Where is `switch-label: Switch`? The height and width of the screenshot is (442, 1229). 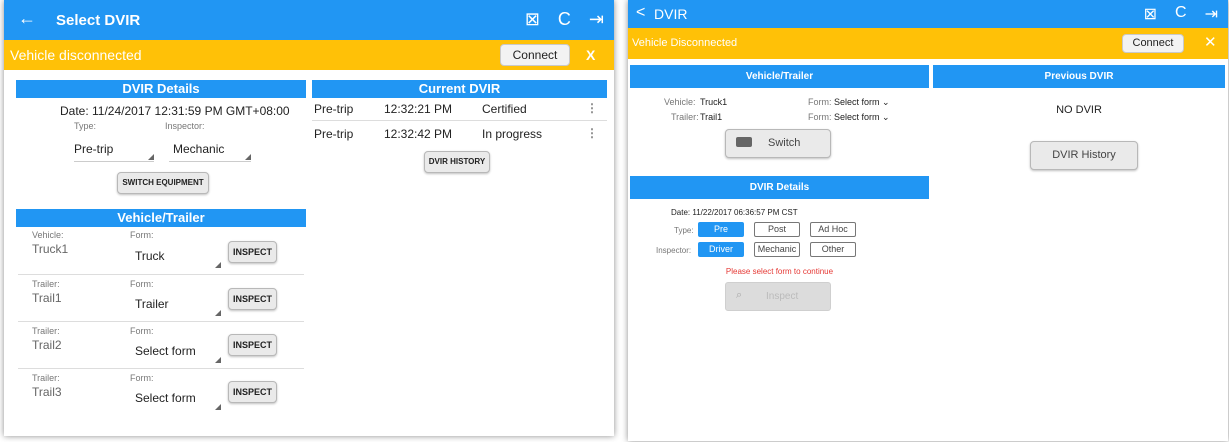
switch-label: Switch is located at coordinates (784, 143).